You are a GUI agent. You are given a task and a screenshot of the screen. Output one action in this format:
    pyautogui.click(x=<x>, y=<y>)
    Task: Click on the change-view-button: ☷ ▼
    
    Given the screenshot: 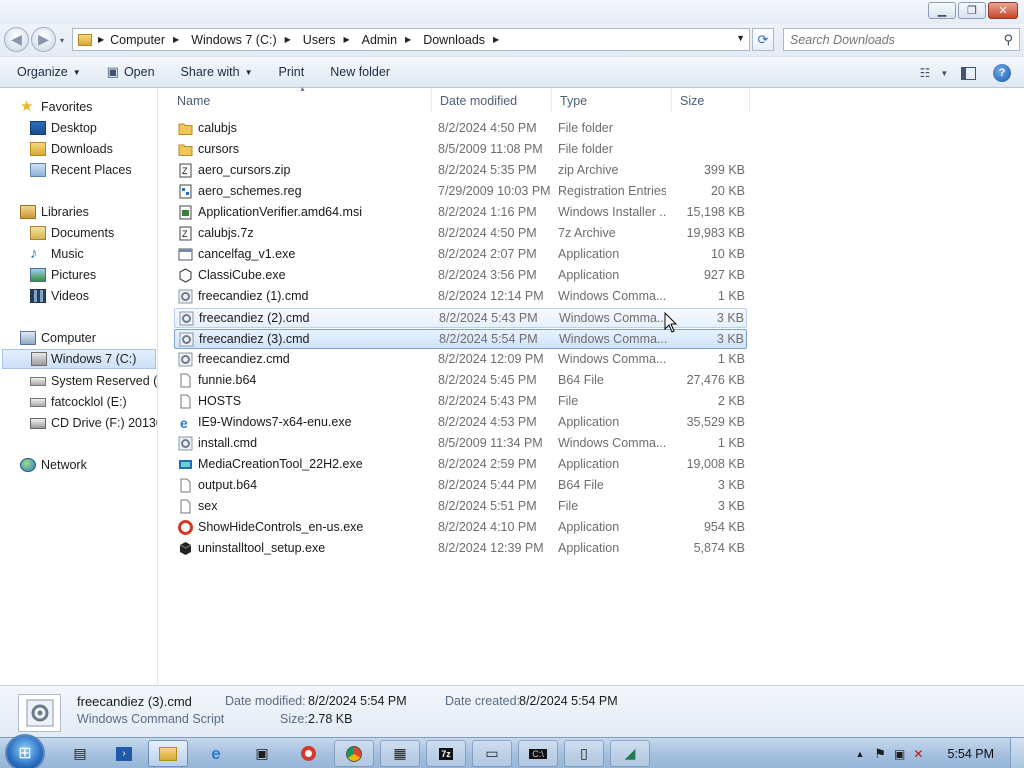 What is the action you would take?
    pyautogui.click(x=934, y=73)
    